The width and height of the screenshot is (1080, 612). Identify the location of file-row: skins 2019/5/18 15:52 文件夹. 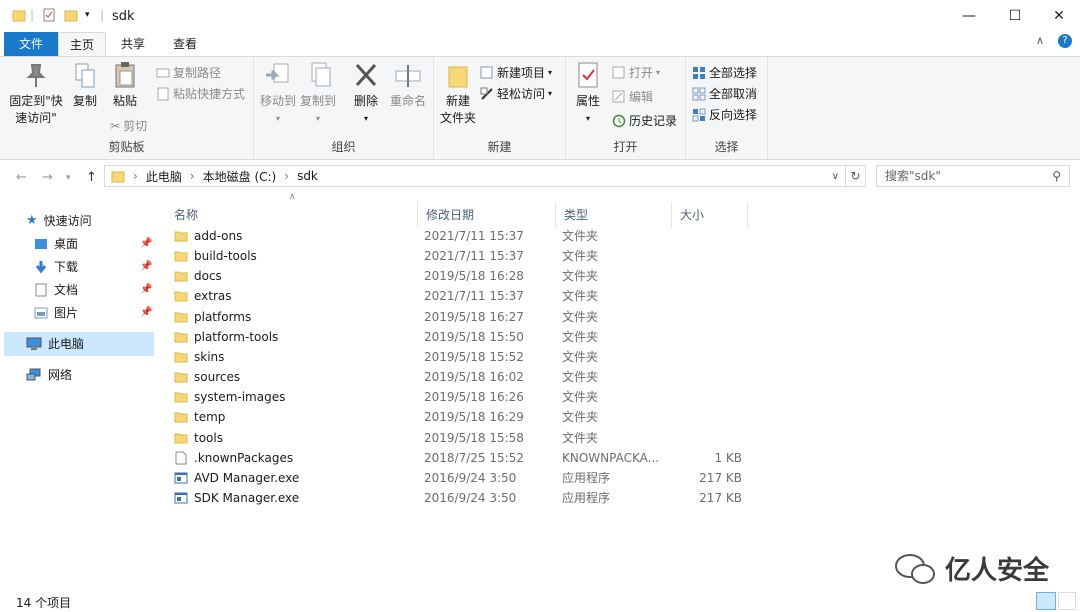
(460, 357).